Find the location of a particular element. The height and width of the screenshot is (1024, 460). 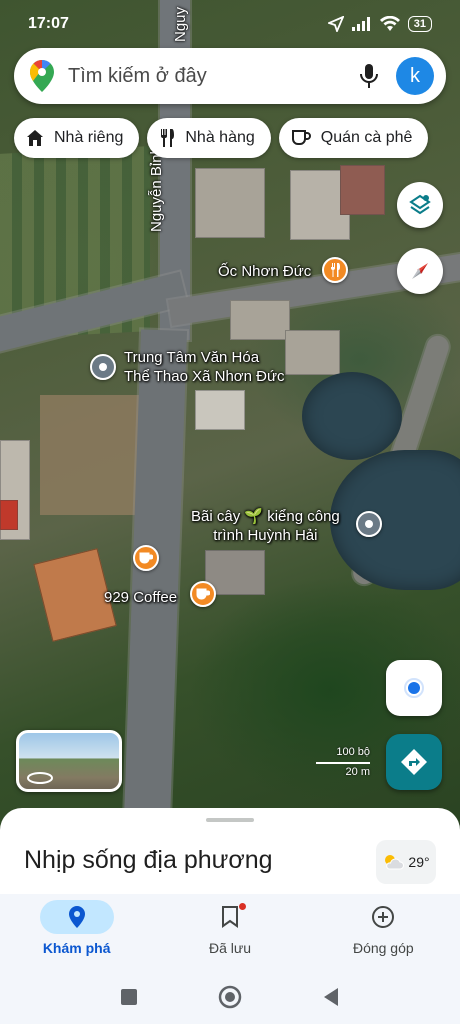

street-view-thumbnail is located at coordinates (69, 761).